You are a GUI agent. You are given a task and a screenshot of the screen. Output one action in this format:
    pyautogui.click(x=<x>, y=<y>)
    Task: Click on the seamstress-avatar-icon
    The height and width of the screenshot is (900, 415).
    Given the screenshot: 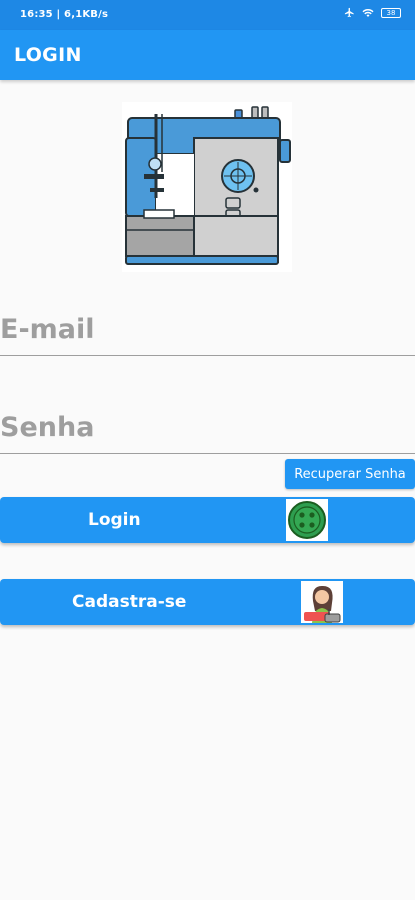 What is the action you would take?
    pyautogui.click(x=322, y=602)
    